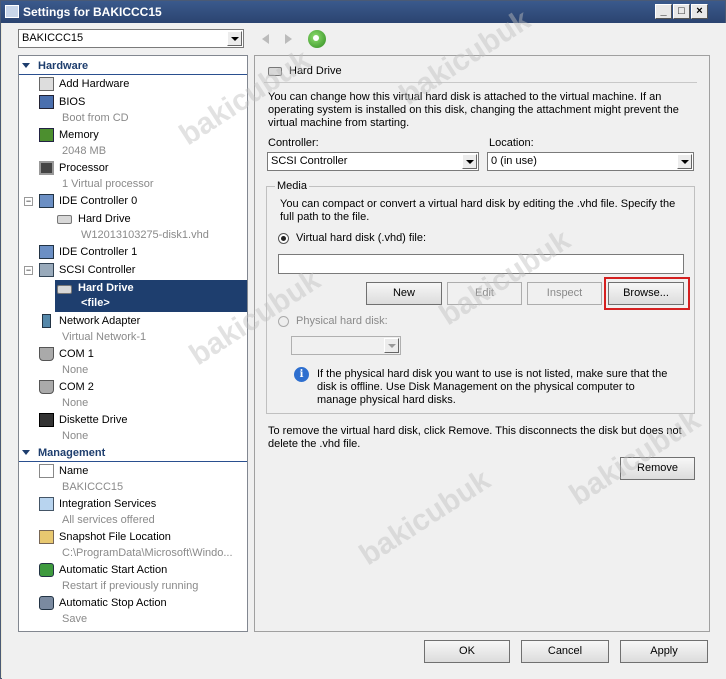 This screenshot has height=679, width=726. Describe the element at coordinates (79, 135) in the screenshot. I see `tree-item-label: Memory` at that location.